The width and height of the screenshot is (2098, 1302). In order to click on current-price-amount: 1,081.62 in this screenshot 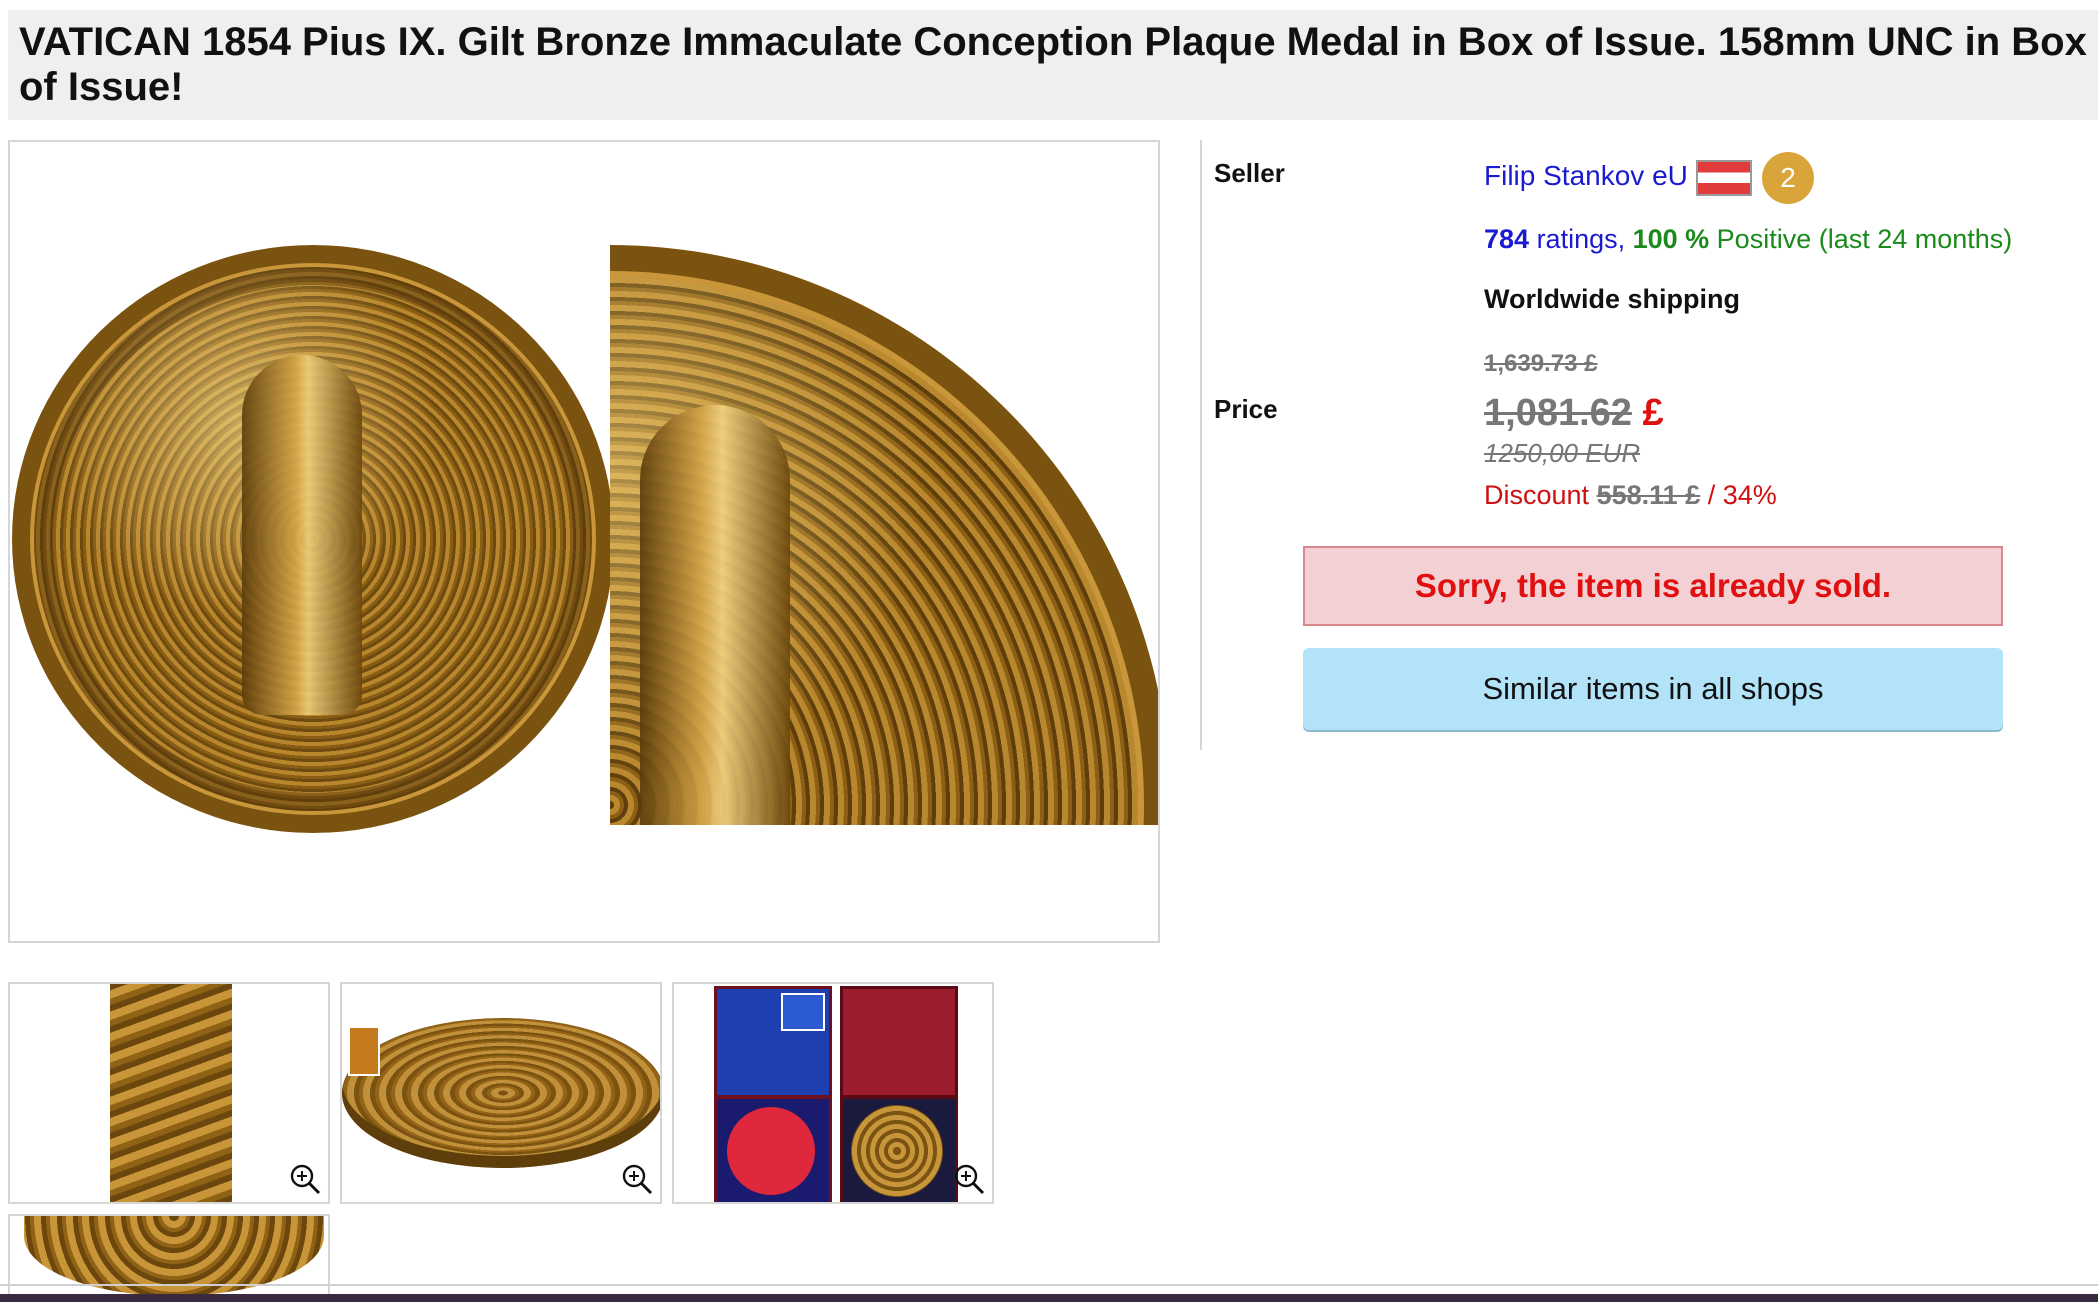, I will do `click(1558, 413)`.